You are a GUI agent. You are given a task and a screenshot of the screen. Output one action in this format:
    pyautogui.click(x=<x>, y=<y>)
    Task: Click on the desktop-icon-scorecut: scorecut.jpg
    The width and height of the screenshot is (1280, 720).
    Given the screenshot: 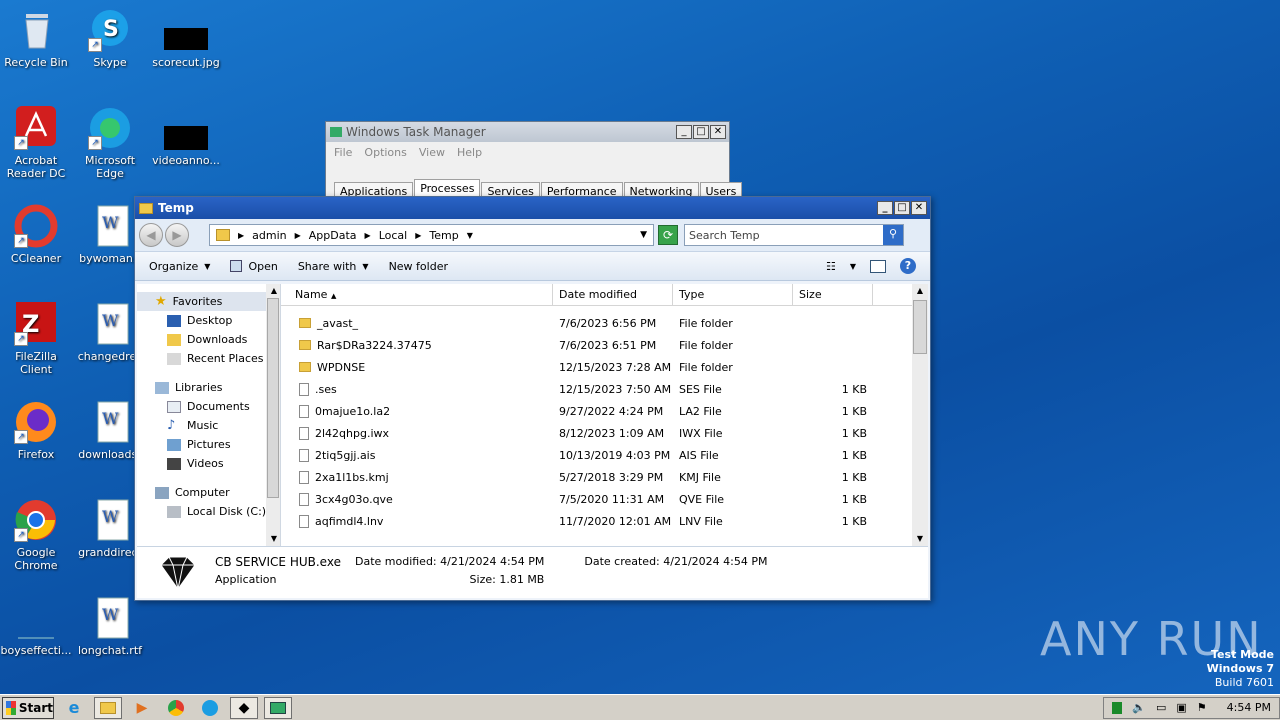 What is the action you would take?
    pyautogui.click(x=186, y=38)
    